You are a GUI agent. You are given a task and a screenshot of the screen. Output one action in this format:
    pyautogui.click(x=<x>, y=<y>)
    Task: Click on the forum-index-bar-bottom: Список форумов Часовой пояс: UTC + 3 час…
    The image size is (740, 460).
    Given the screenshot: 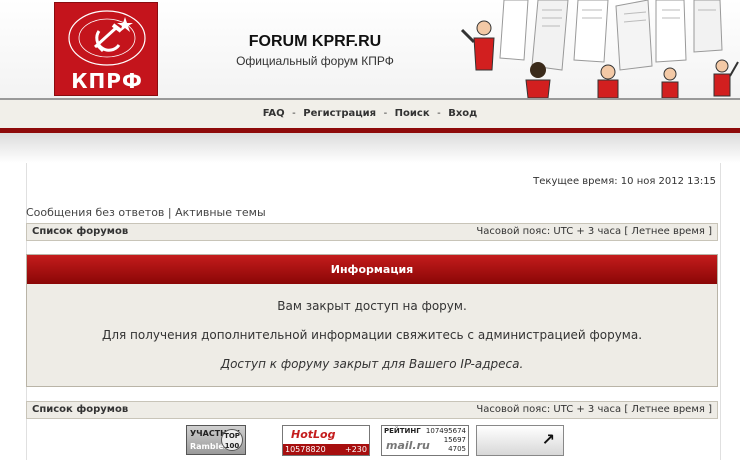 What is the action you would take?
    pyautogui.click(x=372, y=410)
    